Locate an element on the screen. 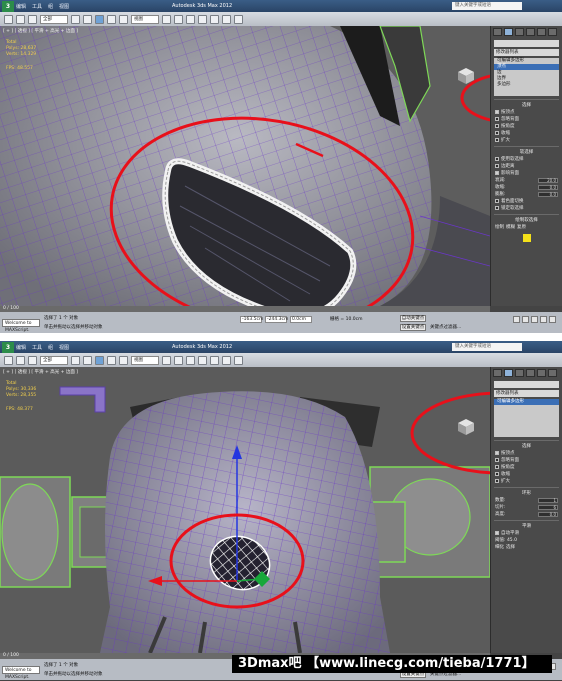 This screenshot has width=562, height=681. modifier-list-select: 修改器列表 is located at coordinates (526, 393).